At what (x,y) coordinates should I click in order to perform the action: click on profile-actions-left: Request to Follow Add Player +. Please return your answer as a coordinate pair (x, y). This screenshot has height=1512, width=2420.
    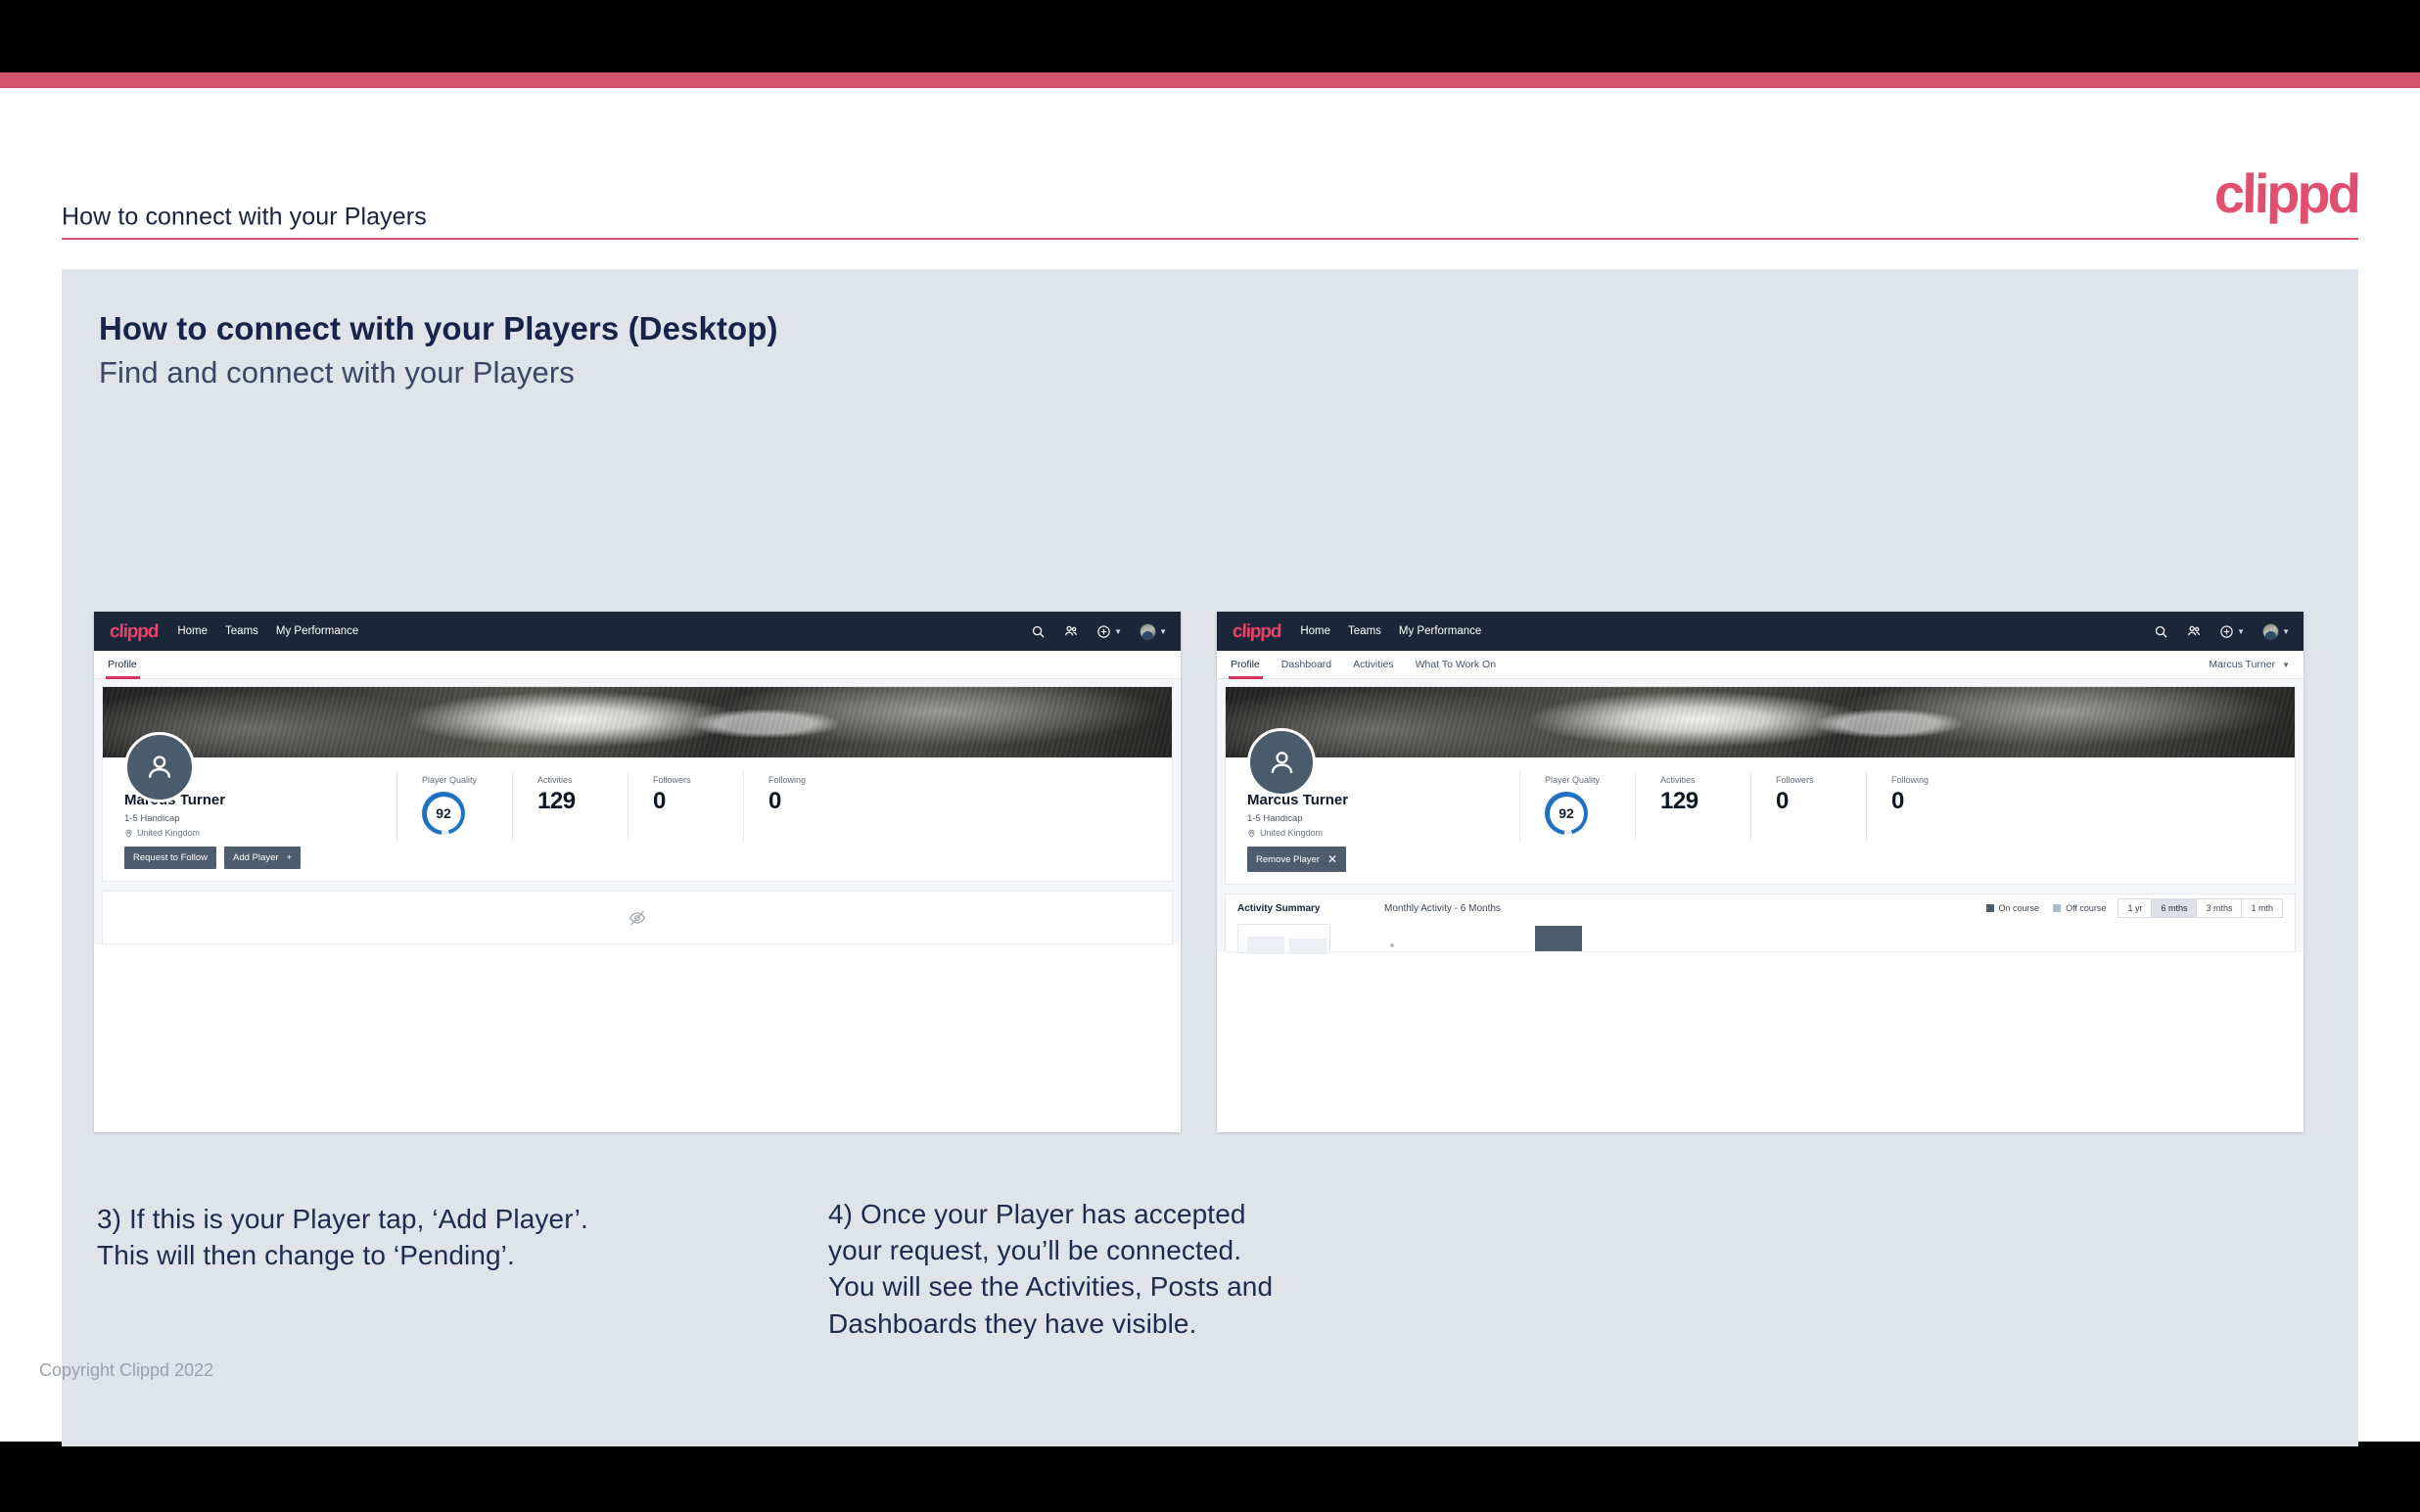
    Looking at the image, I should click on (260, 858).